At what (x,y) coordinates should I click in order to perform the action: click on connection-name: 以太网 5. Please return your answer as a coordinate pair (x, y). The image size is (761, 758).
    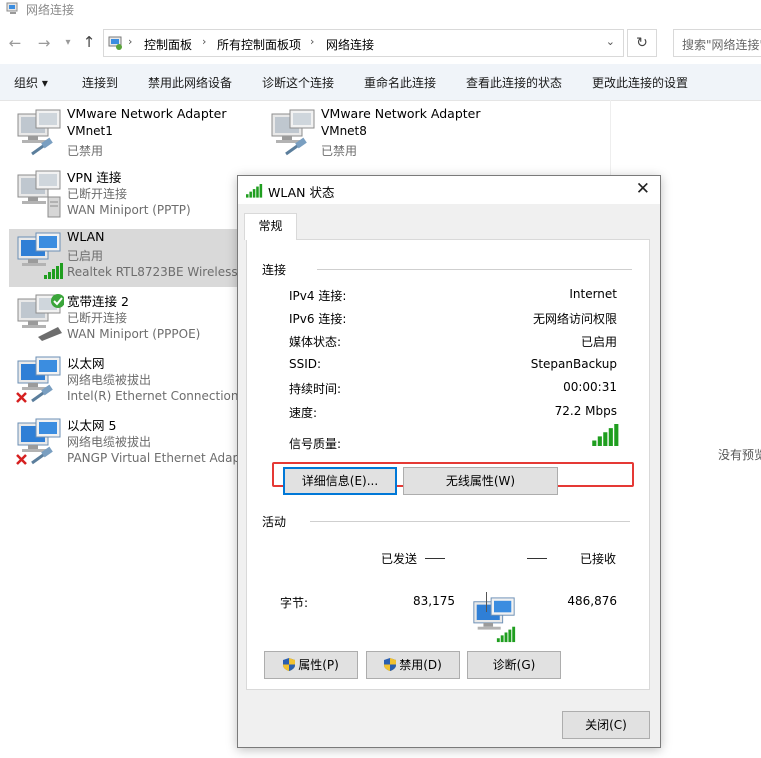
    Looking at the image, I should click on (92, 425).